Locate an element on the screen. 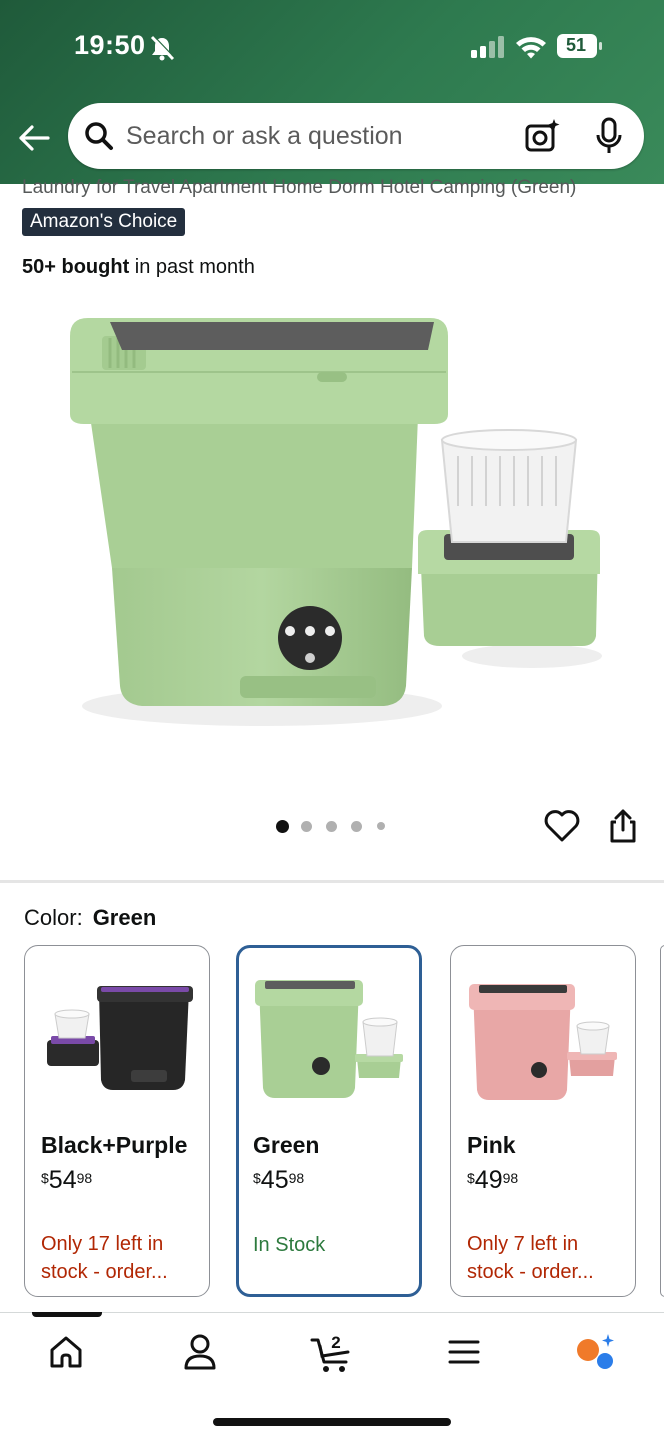 The height and width of the screenshot is (1441, 664). app-header: 19:50 51 Search or ask a question is located at coordinates (332, 92).